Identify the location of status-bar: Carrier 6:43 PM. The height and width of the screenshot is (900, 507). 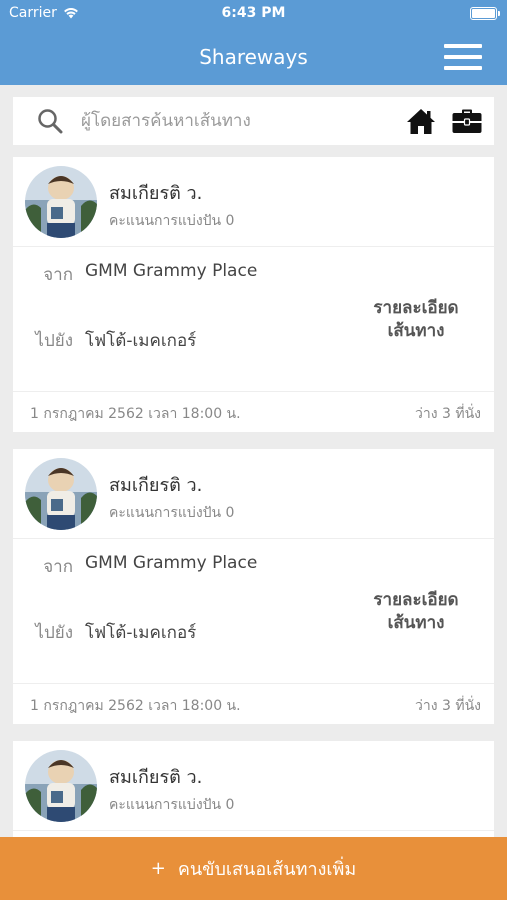
(253, 14).